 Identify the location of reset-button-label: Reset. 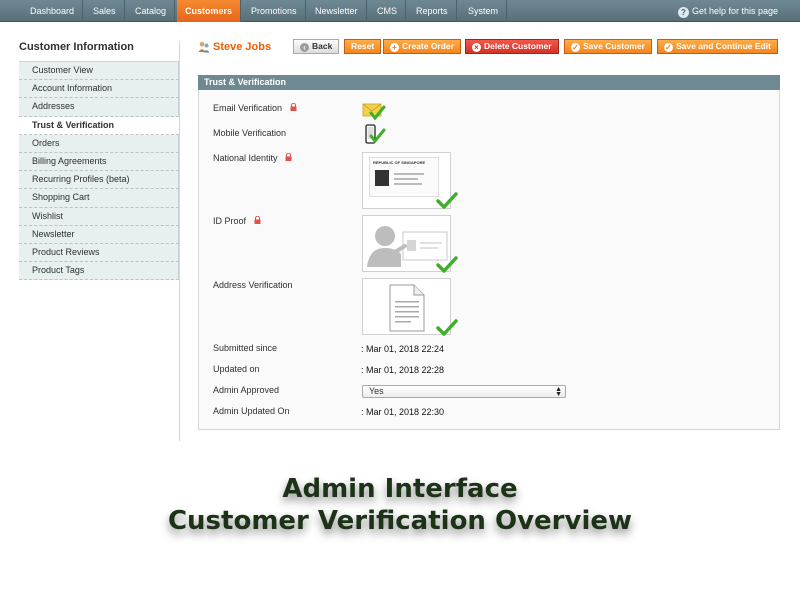
(363, 46).